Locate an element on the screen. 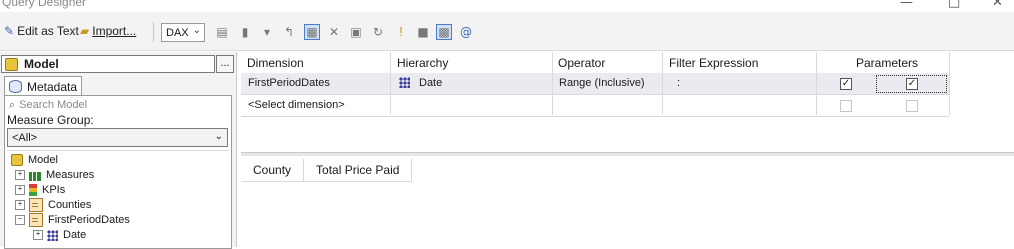 The image size is (1014, 249). tree-item-label: FirstPeriodDates is located at coordinates (89, 220).